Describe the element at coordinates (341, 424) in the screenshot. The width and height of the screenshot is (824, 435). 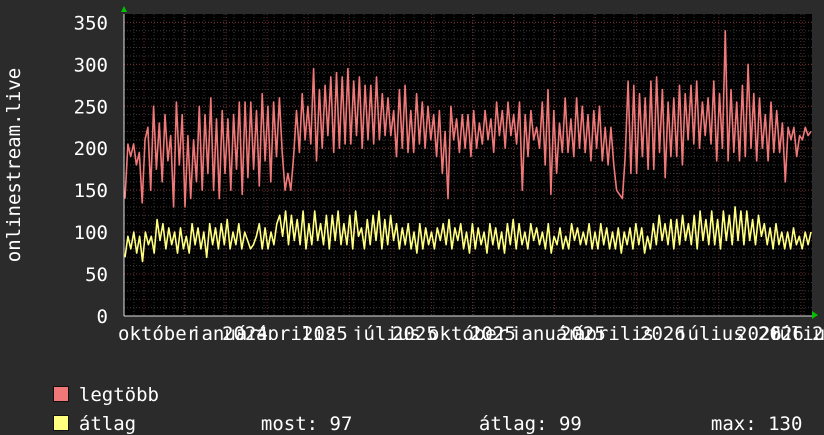
I see `stat-current-value: 97` at that location.